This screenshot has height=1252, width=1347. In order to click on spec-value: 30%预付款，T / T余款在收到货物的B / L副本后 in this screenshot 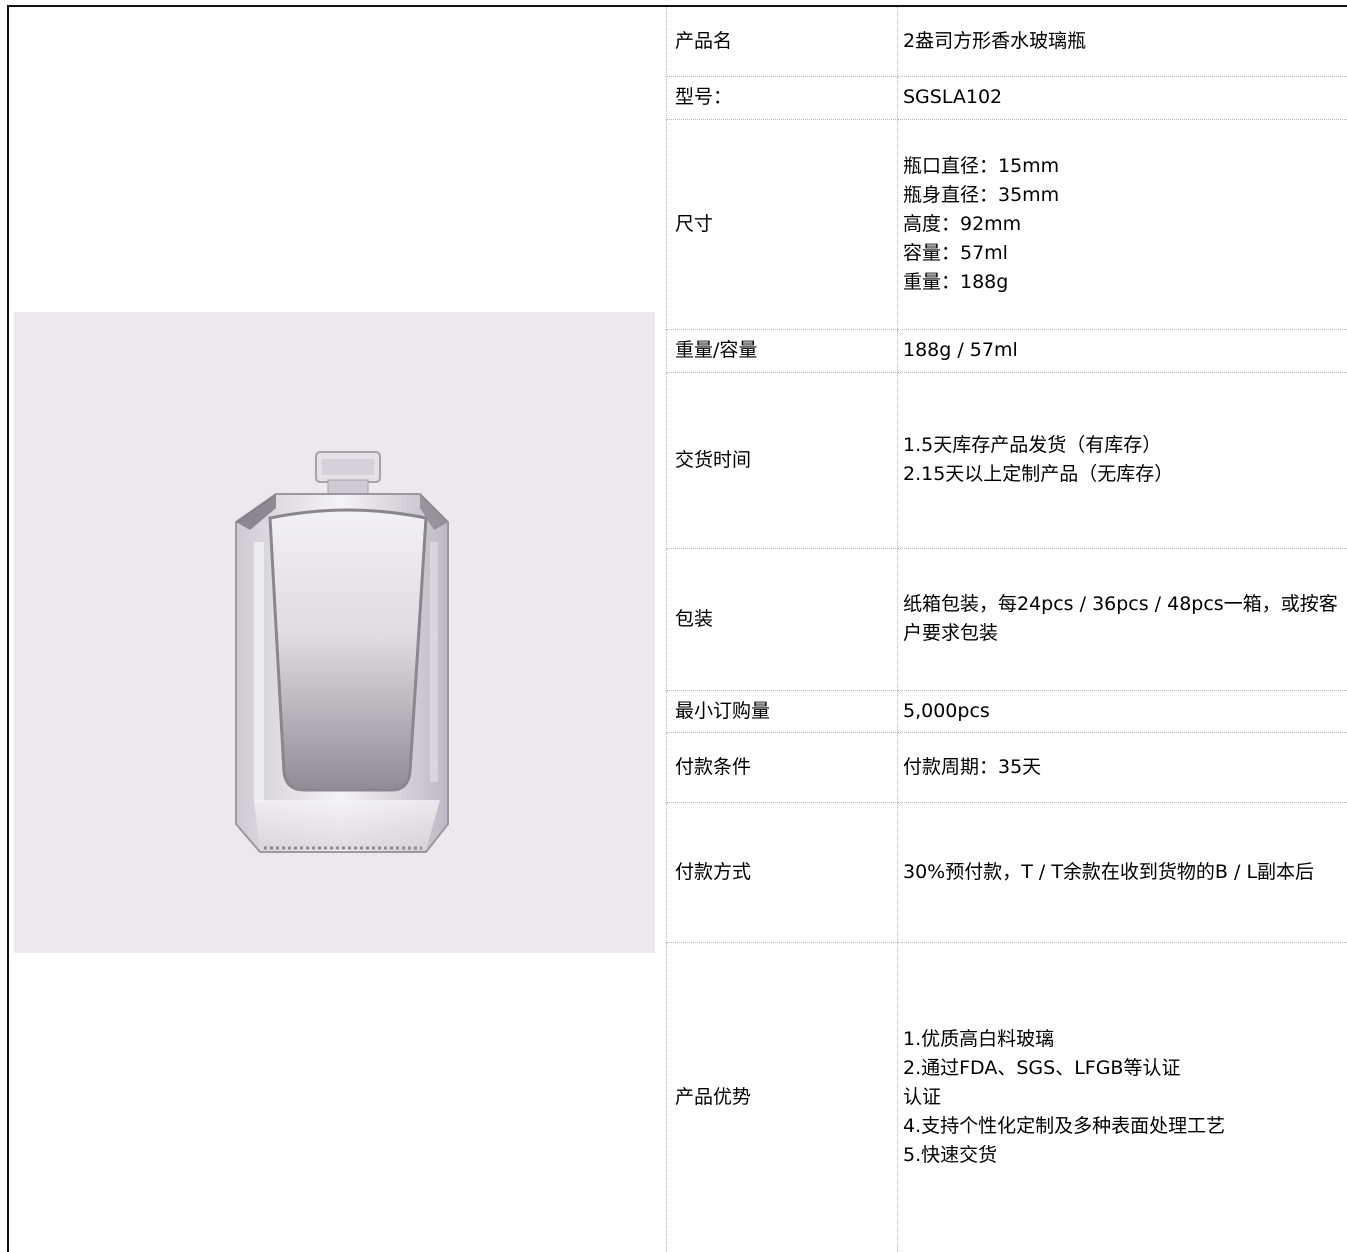, I will do `click(1122, 872)`.